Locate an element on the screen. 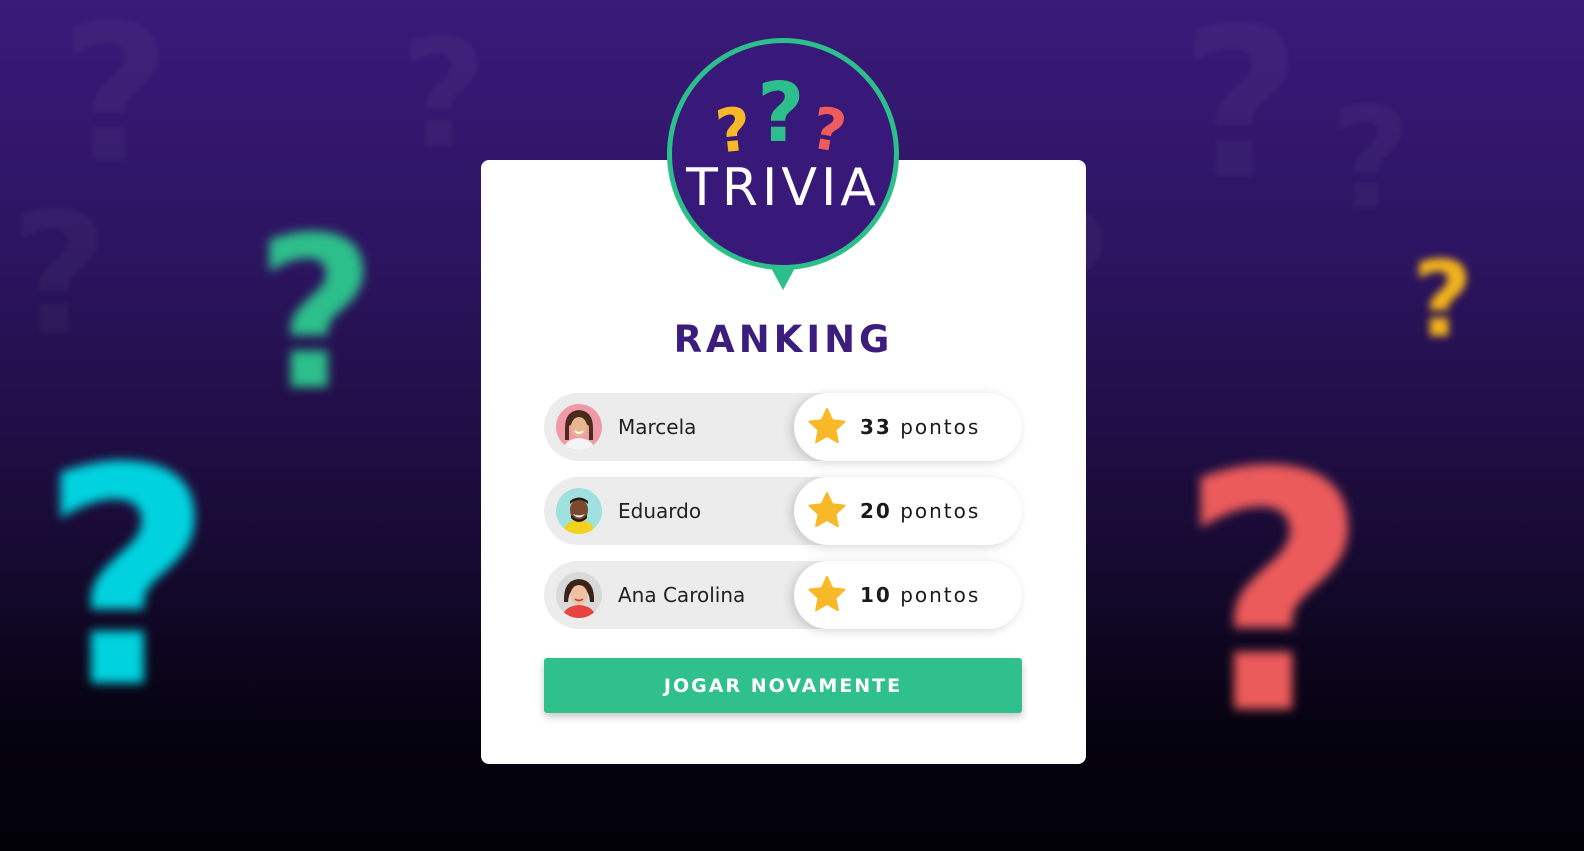 The width and height of the screenshot is (1584, 851). score-text: 20 pontos is located at coordinates (920, 511).